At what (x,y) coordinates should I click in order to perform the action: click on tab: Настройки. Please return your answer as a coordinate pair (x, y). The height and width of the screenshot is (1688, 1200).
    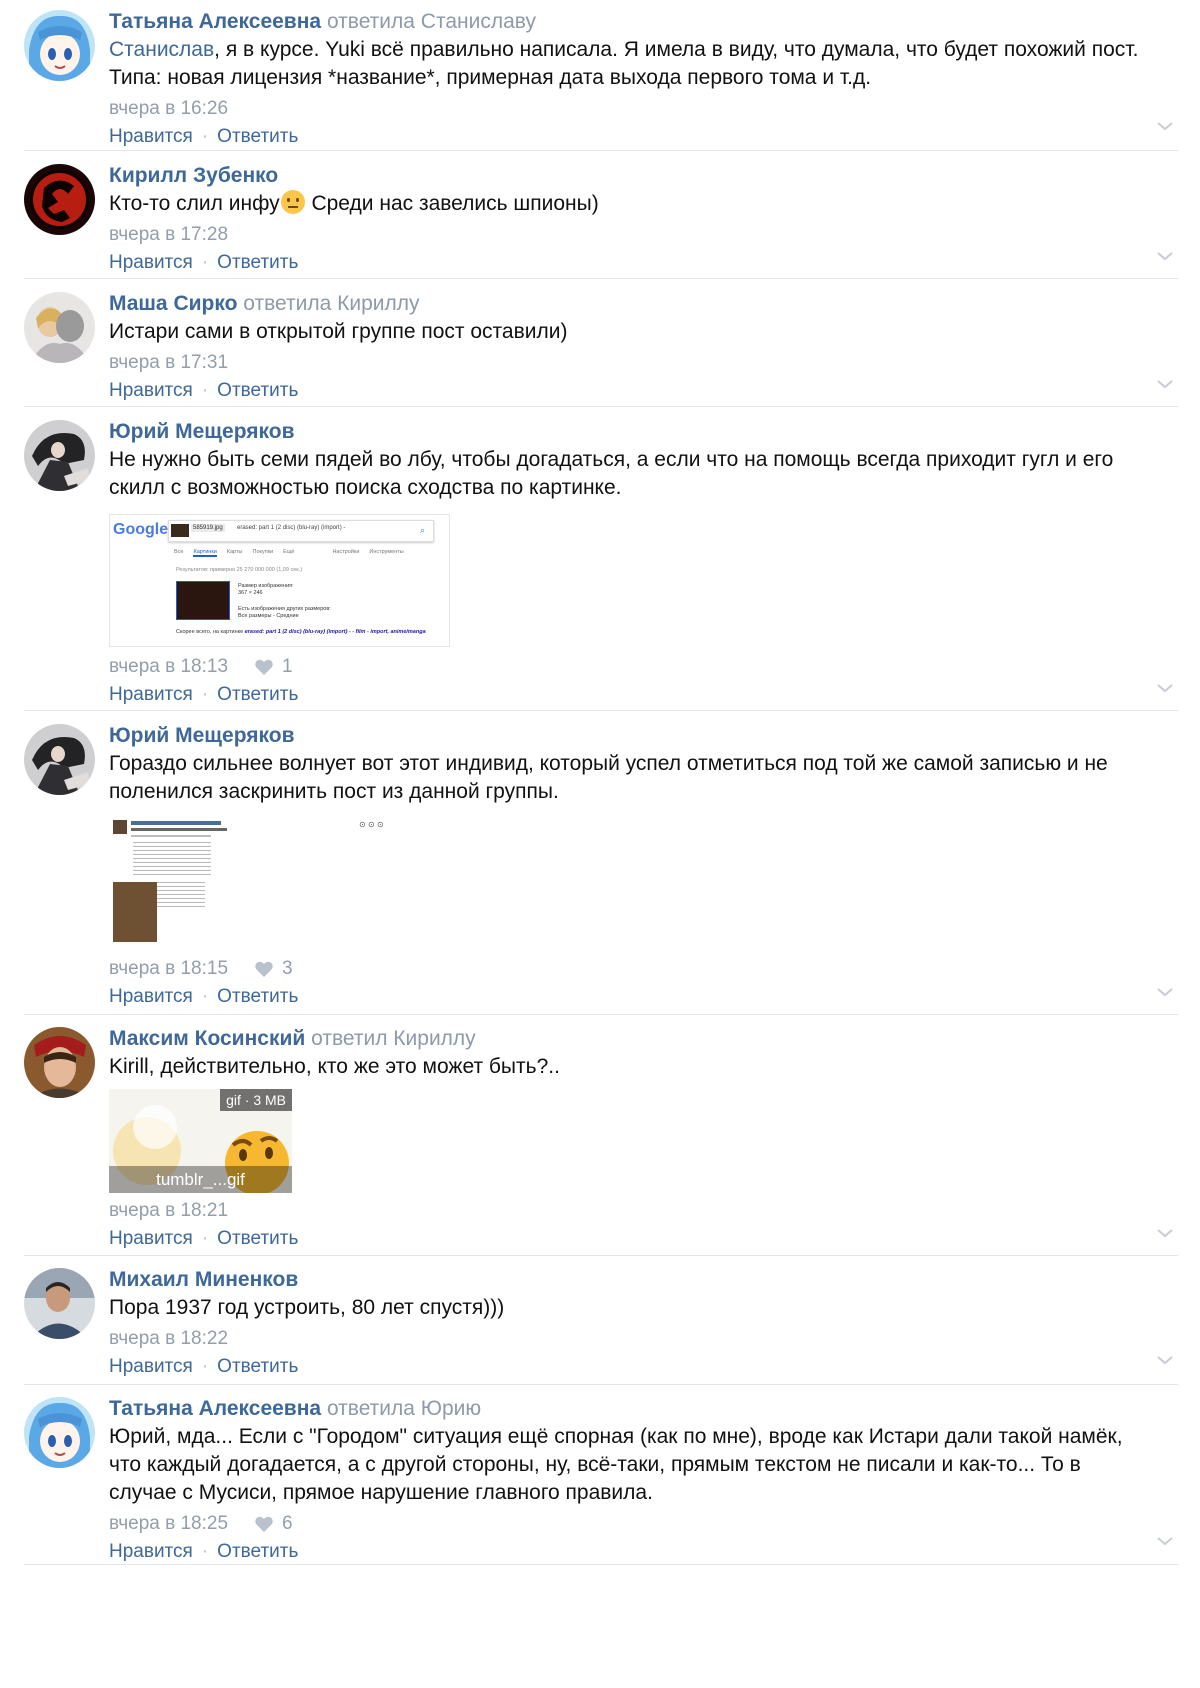
    Looking at the image, I should click on (346, 552).